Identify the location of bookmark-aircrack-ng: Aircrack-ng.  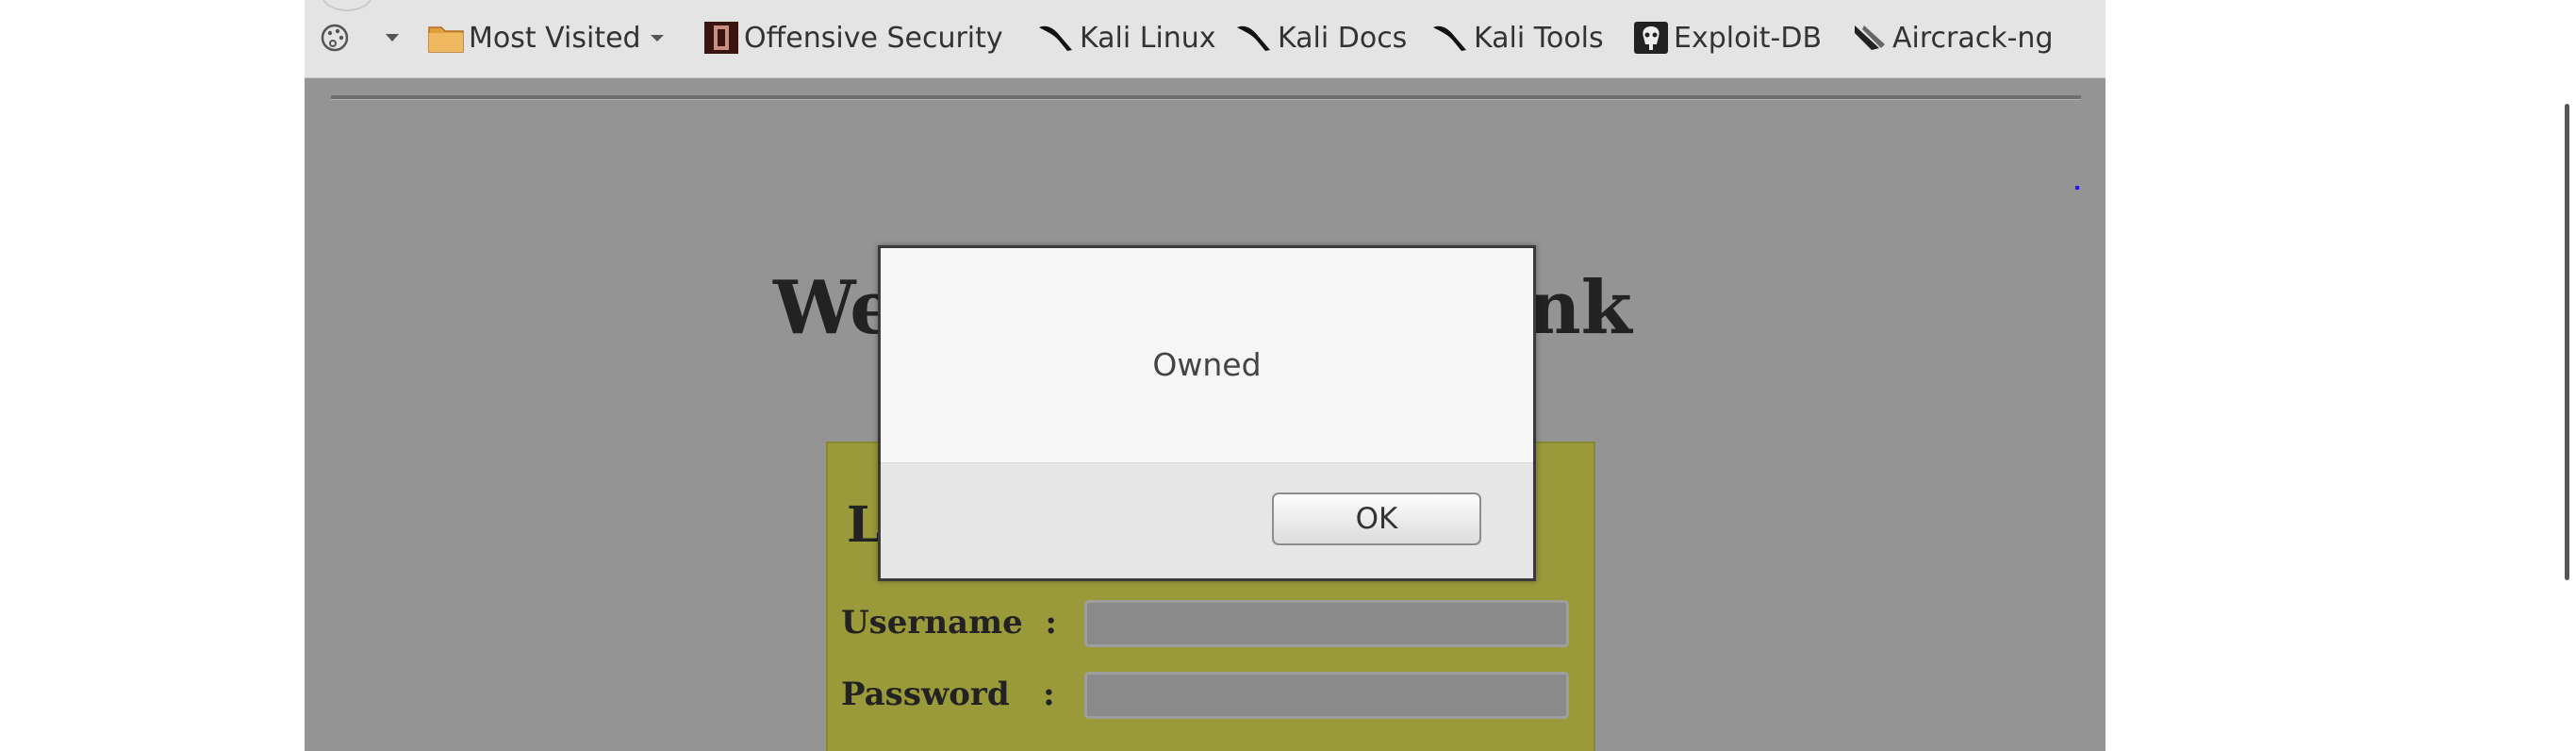
(1952, 38).